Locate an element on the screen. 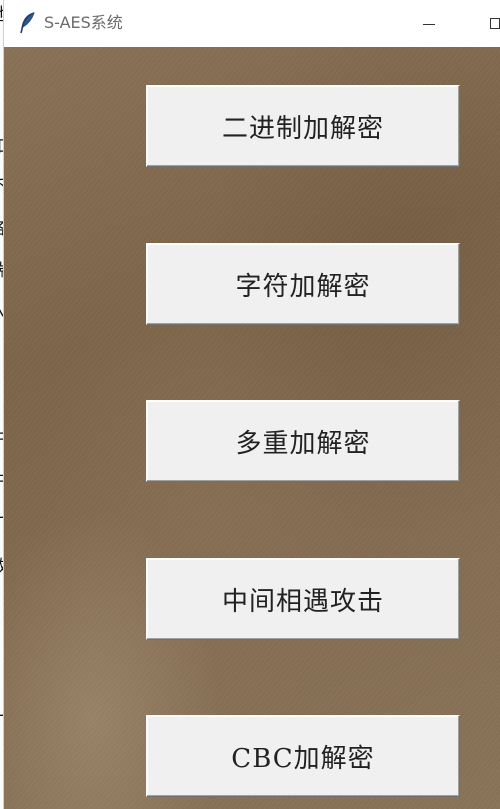 The height and width of the screenshot is (809, 500). char-encrypt-decrypt-button: 字符加解密 is located at coordinates (303, 284).